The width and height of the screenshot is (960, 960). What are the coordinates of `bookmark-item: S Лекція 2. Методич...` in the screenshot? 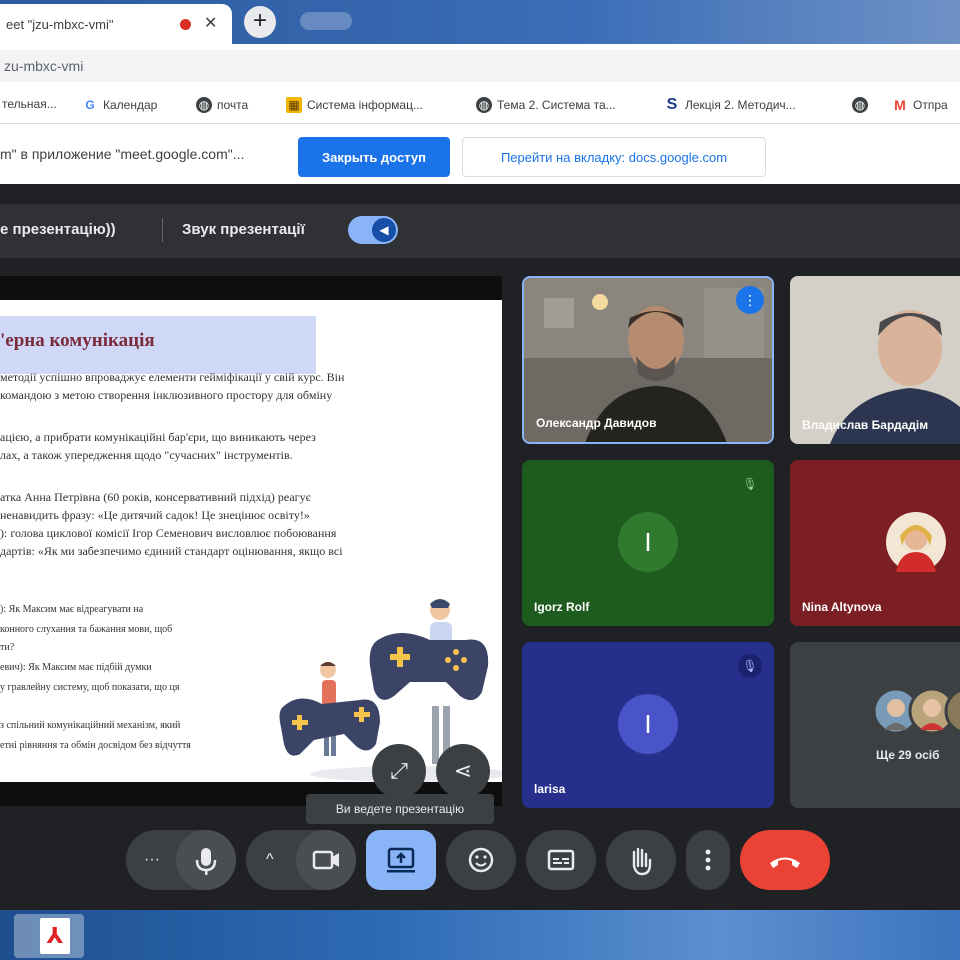 It's located at (730, 105).